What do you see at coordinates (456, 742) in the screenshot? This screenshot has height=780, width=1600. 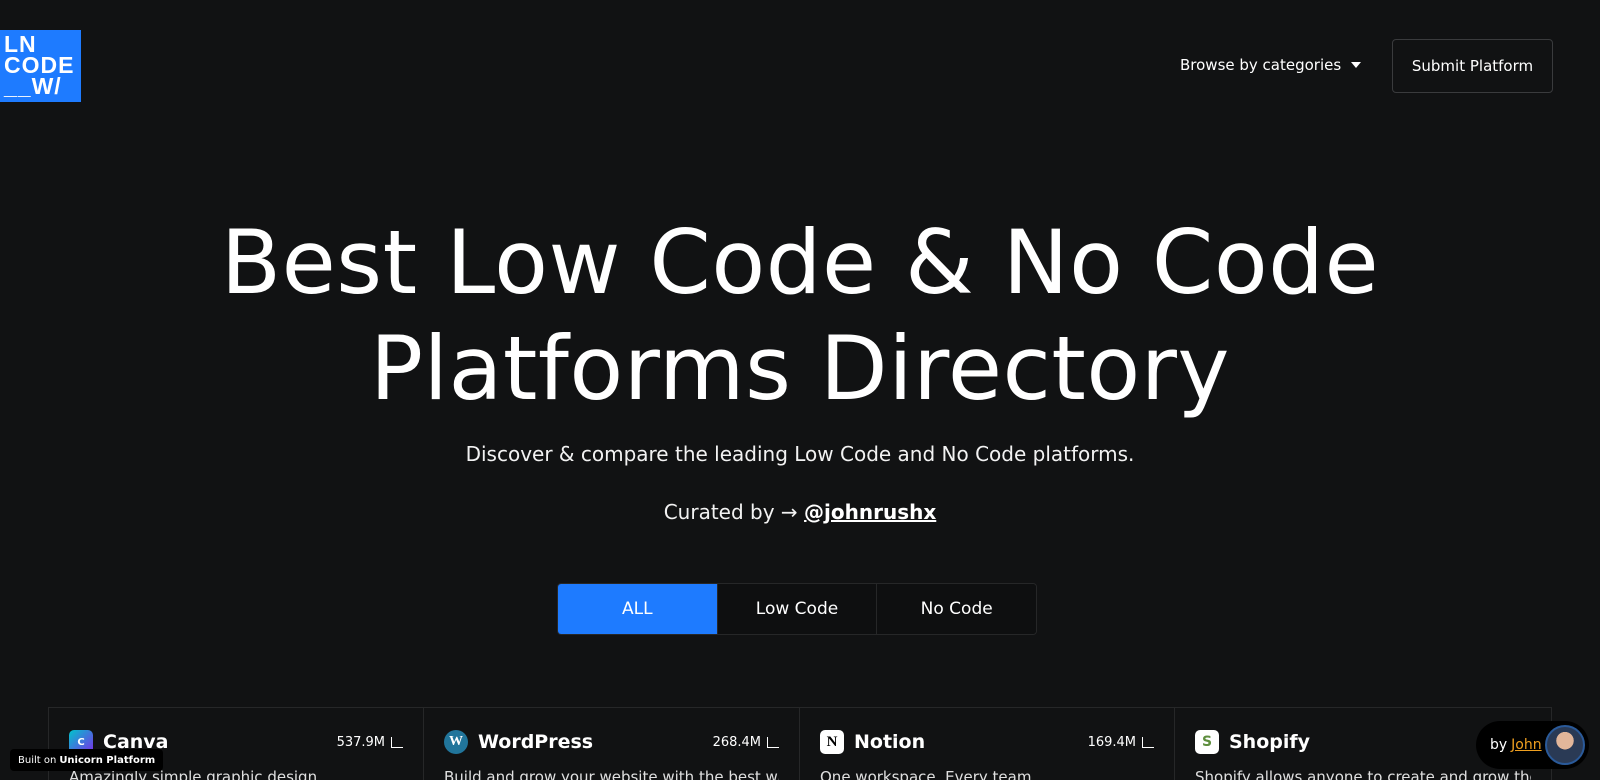 I see `wordpress-icon: W` at bounding box center [456, 742].